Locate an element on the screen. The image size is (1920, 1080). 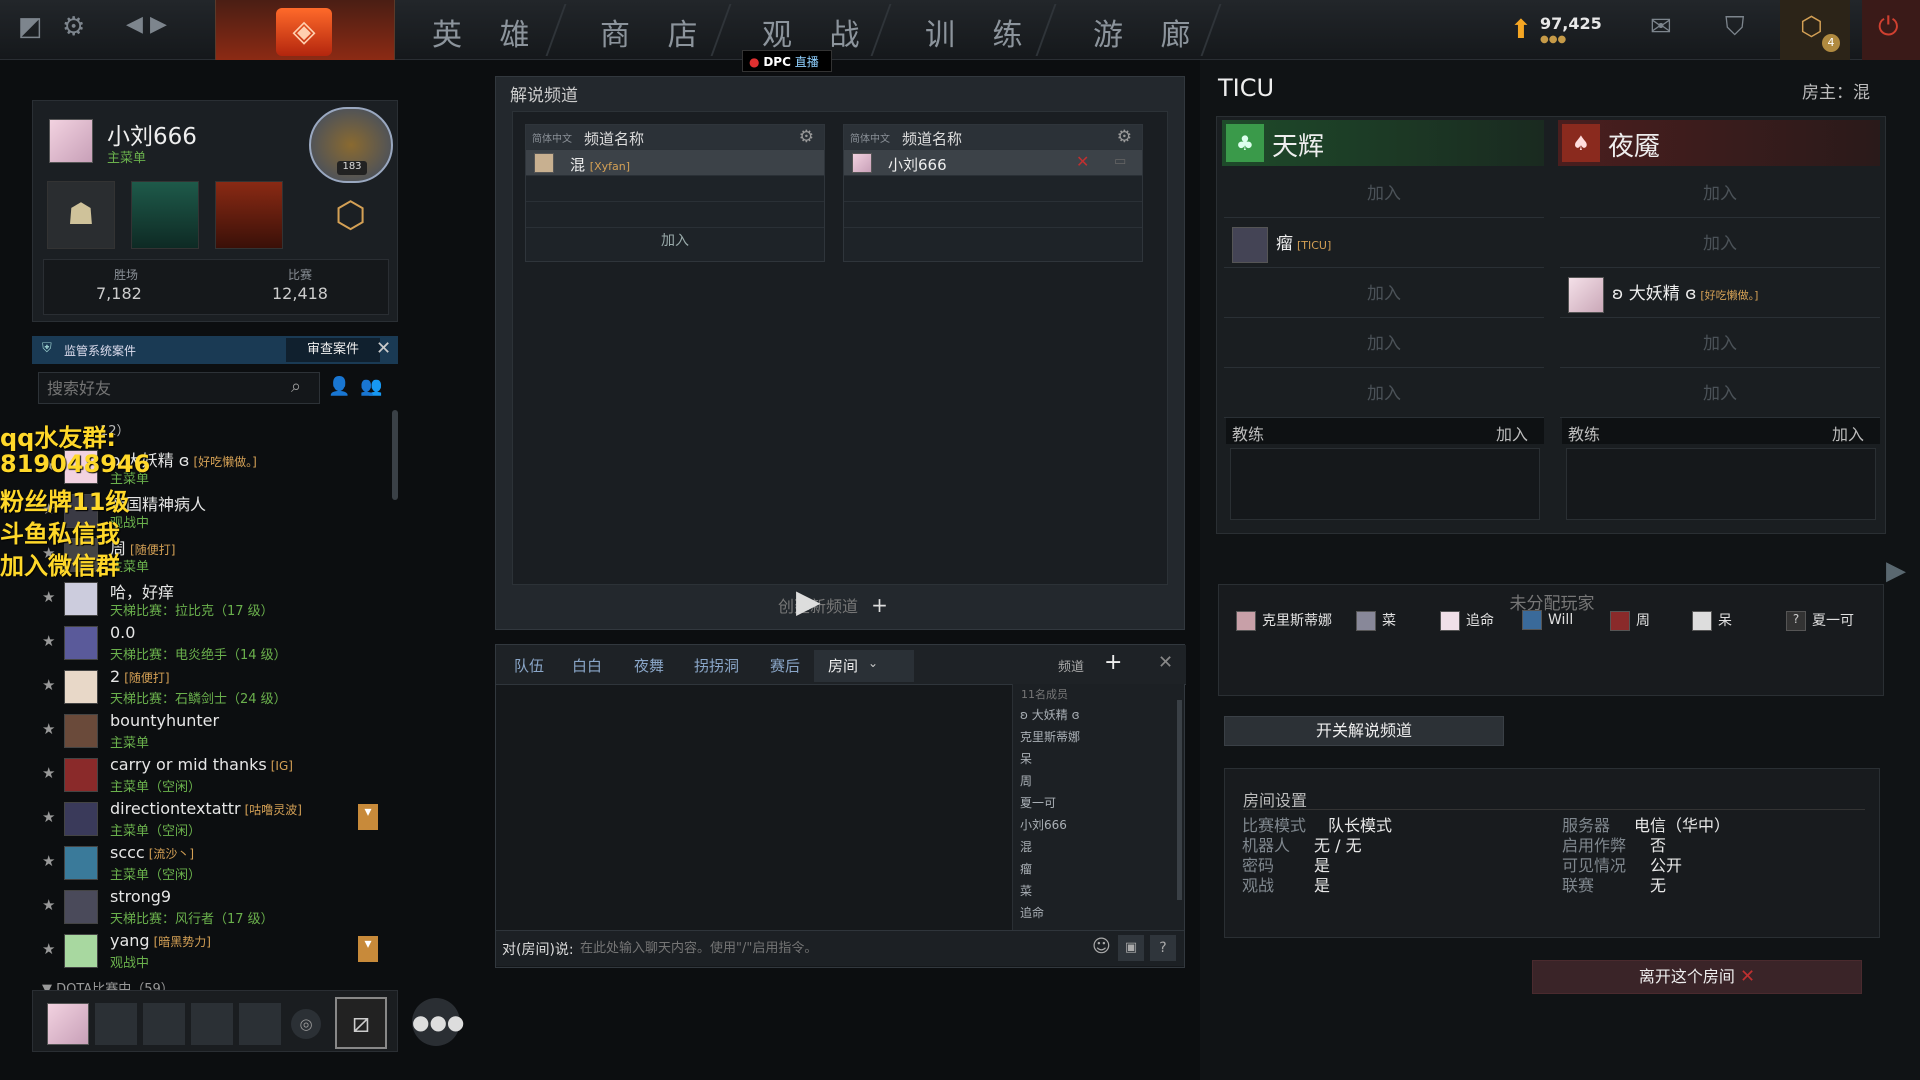
profile-avatar is located at coordinates (71, 141).